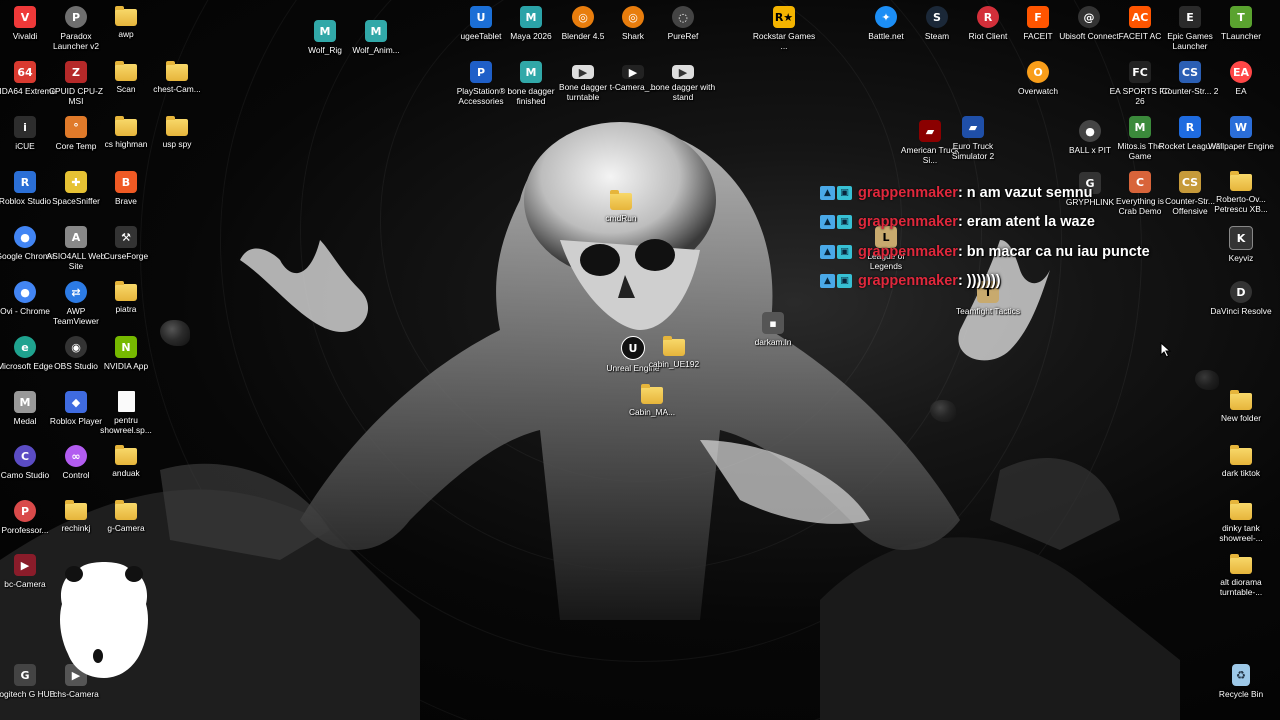 The width and height of the screenshot is (1280, 720). Describe the element at coordinates (25, 72) in the screenshot. I see `aida64-icon: 64` at that location.